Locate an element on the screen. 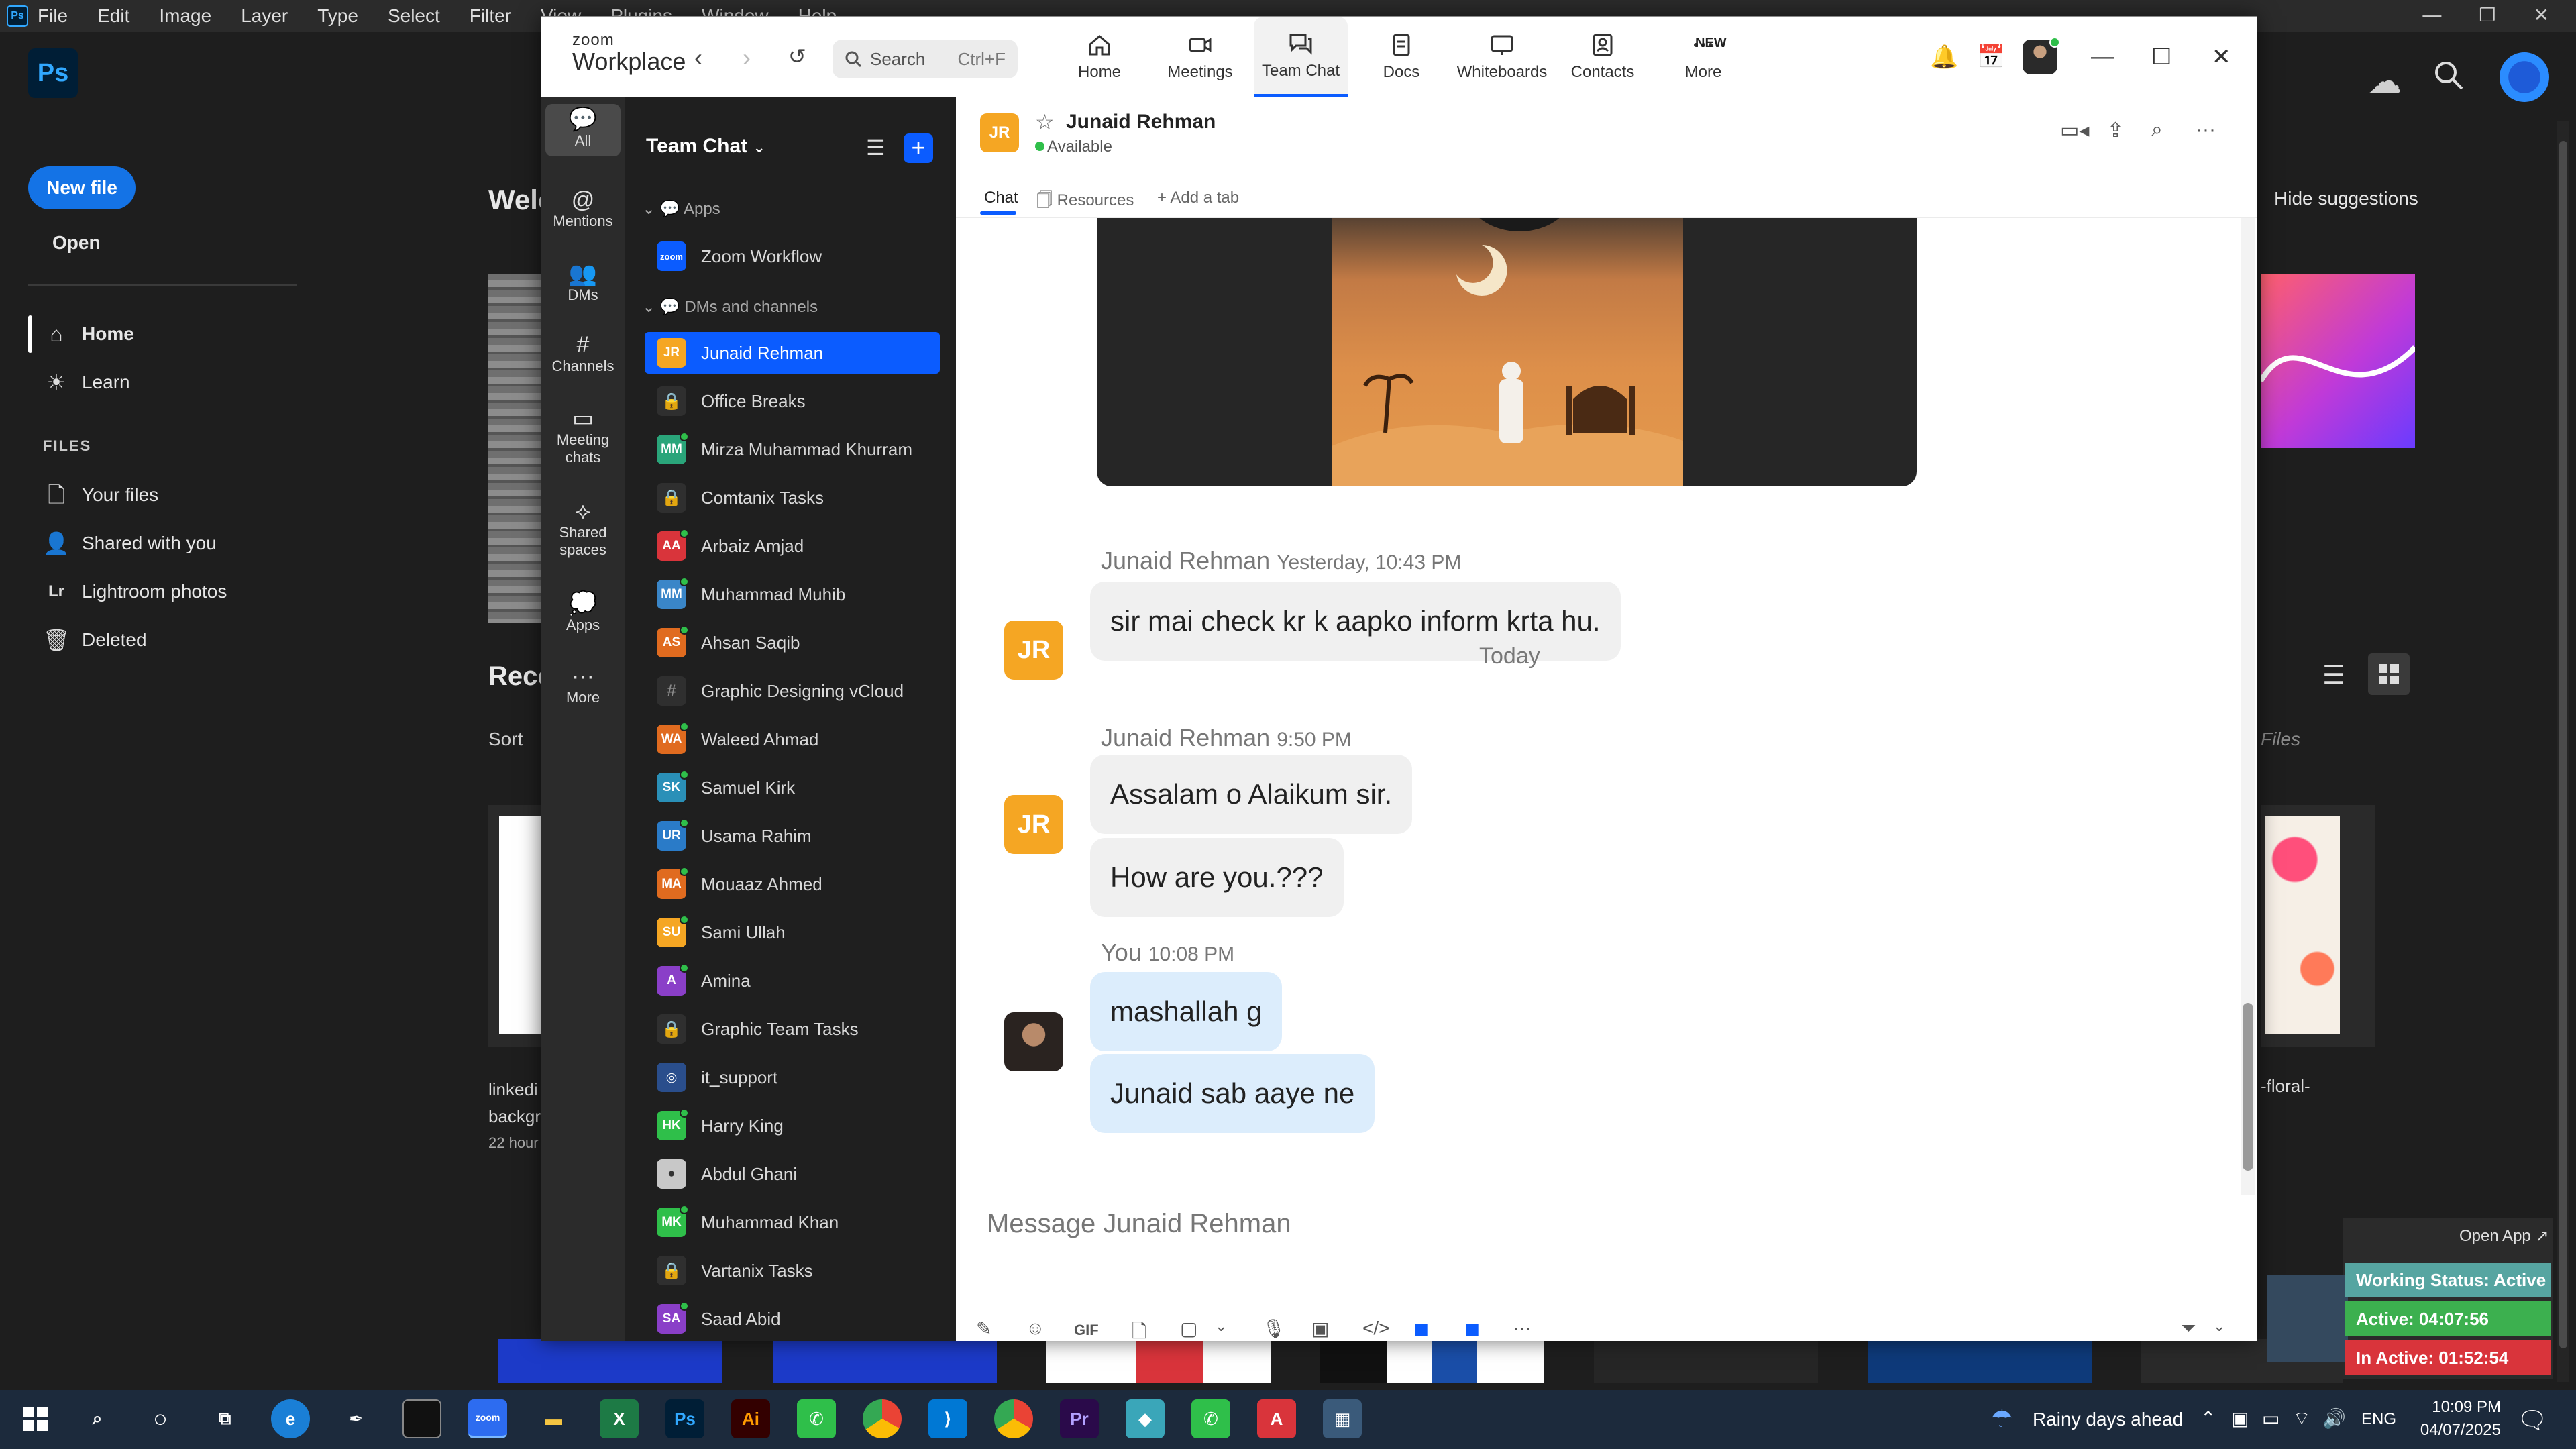 The image size is (2576, 1449). rail-item-shared-spaces: ⟡ Shared spaces is located at coordinates (583, 529).